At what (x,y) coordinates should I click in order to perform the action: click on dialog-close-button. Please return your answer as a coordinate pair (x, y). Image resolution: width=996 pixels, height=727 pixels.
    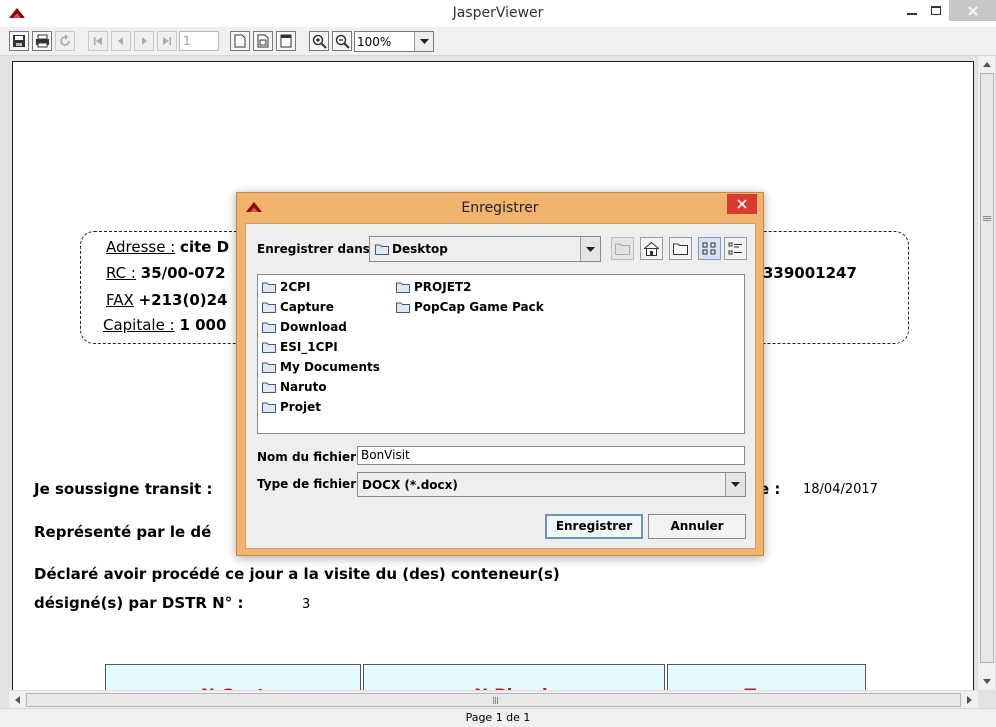
    Looking at the image, I should click on (742, 204).